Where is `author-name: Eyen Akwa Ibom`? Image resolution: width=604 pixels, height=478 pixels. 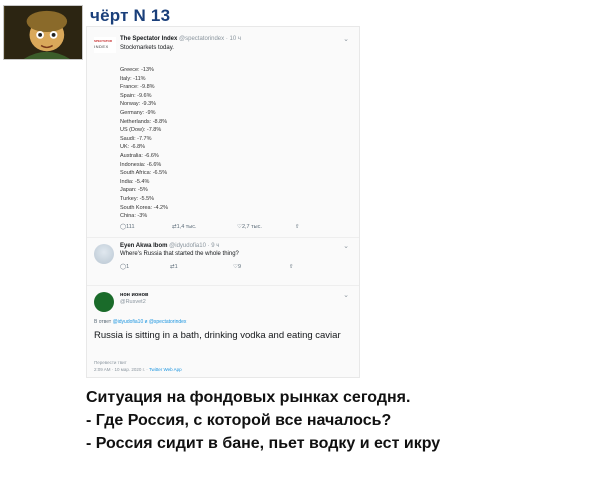 author-name: Eyen Akwa Ibom is located at coordinates (144, 246).